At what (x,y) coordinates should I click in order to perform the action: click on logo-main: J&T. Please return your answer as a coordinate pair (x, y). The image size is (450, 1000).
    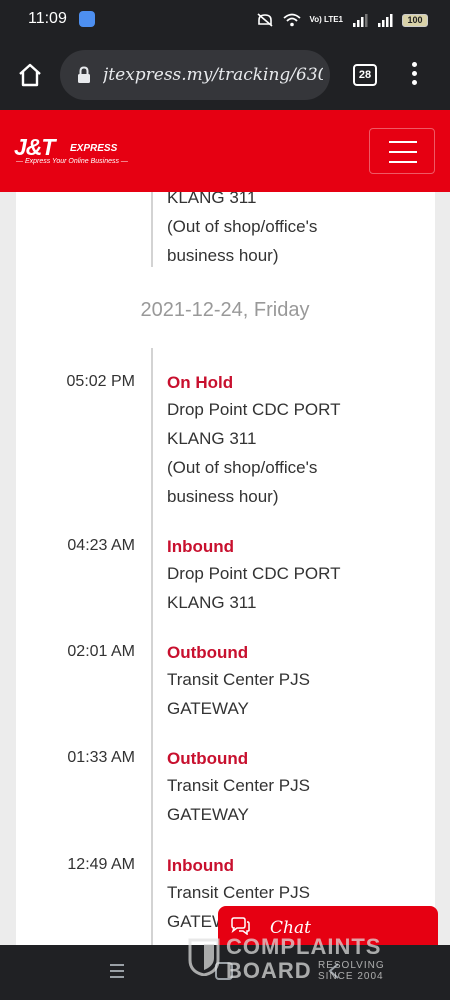
    Looking at the image, I should click on (34, 147).